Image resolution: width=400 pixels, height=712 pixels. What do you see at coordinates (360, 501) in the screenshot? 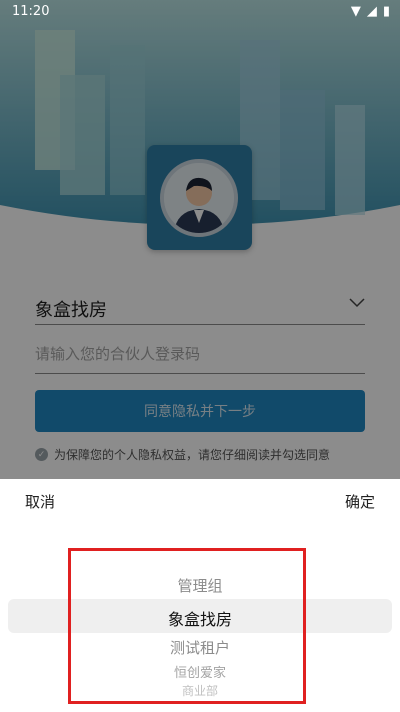
I see `confirm-button: 确定` at bounding box center [360, 501].